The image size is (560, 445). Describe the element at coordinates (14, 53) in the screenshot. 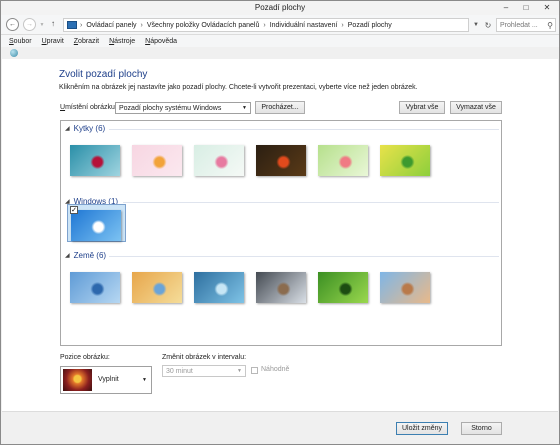

I see `globe-icon` at that location.